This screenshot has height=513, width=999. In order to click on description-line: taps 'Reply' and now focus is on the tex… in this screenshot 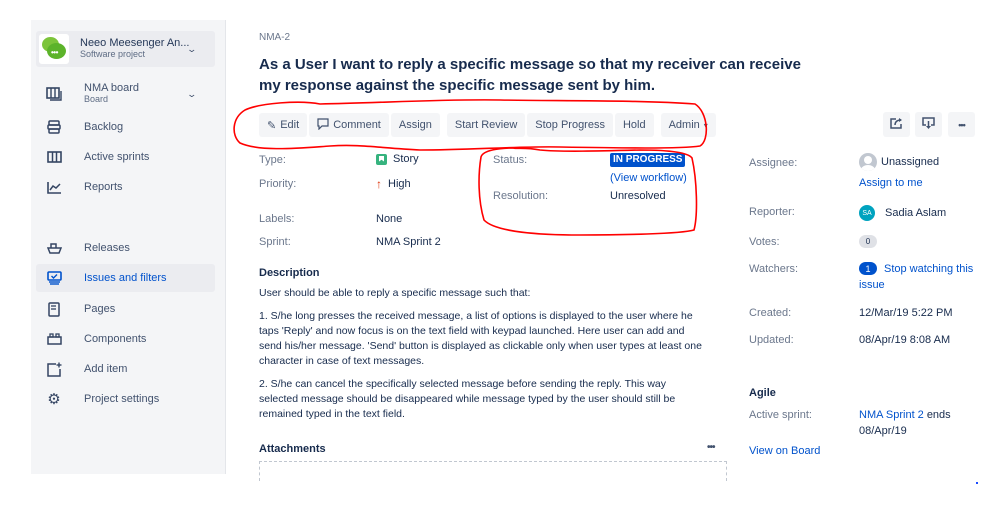, I will do `click(472, 331)`.